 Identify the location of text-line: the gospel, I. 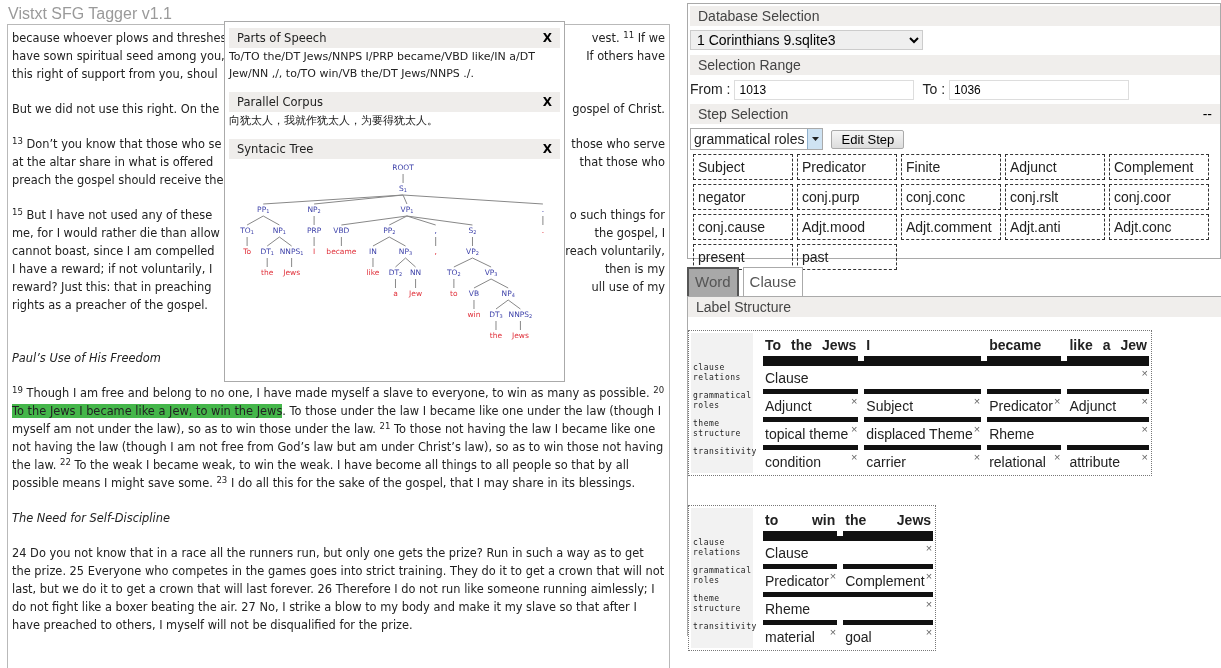
(629, 233).